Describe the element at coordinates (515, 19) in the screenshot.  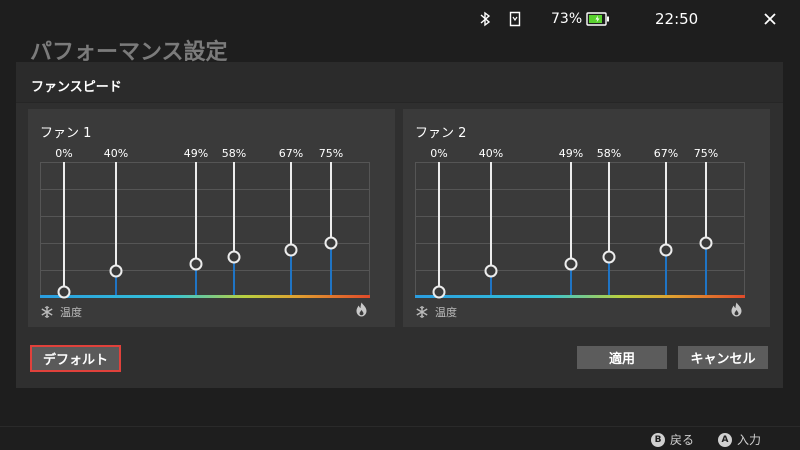
I see `sd-card-icon` at that location.